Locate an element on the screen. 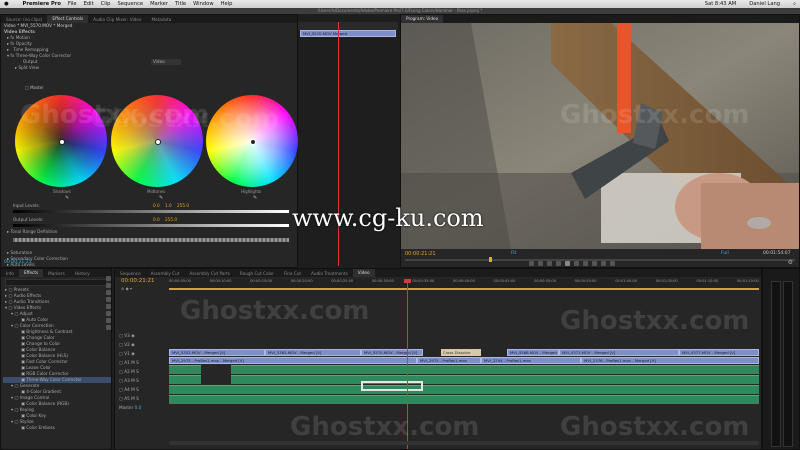 This screenshot has height=450, width=800. go-to-out-icon is located at coordinates (585, 263).